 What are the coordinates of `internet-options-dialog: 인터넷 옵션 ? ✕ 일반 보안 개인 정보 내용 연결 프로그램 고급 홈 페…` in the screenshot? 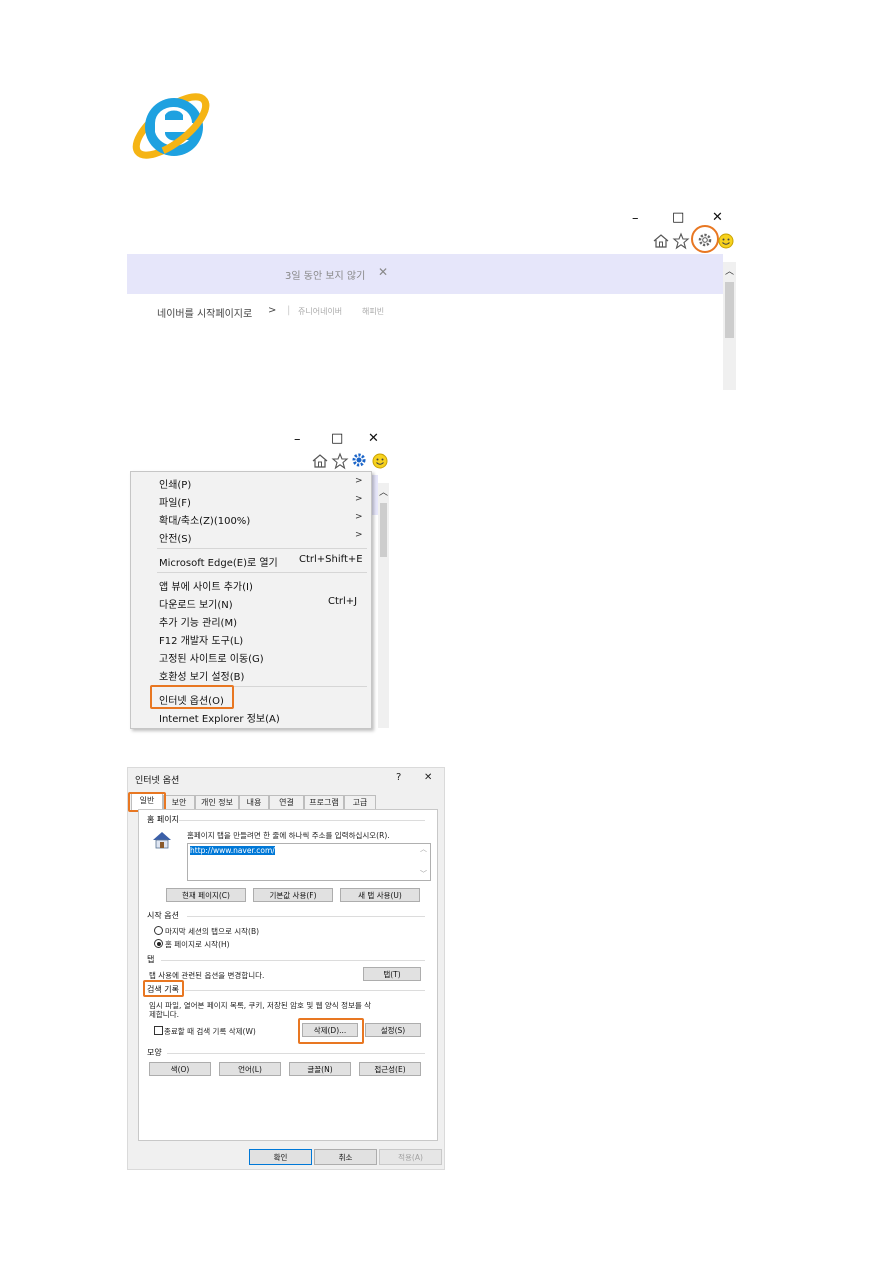 It's located at (286, 968).